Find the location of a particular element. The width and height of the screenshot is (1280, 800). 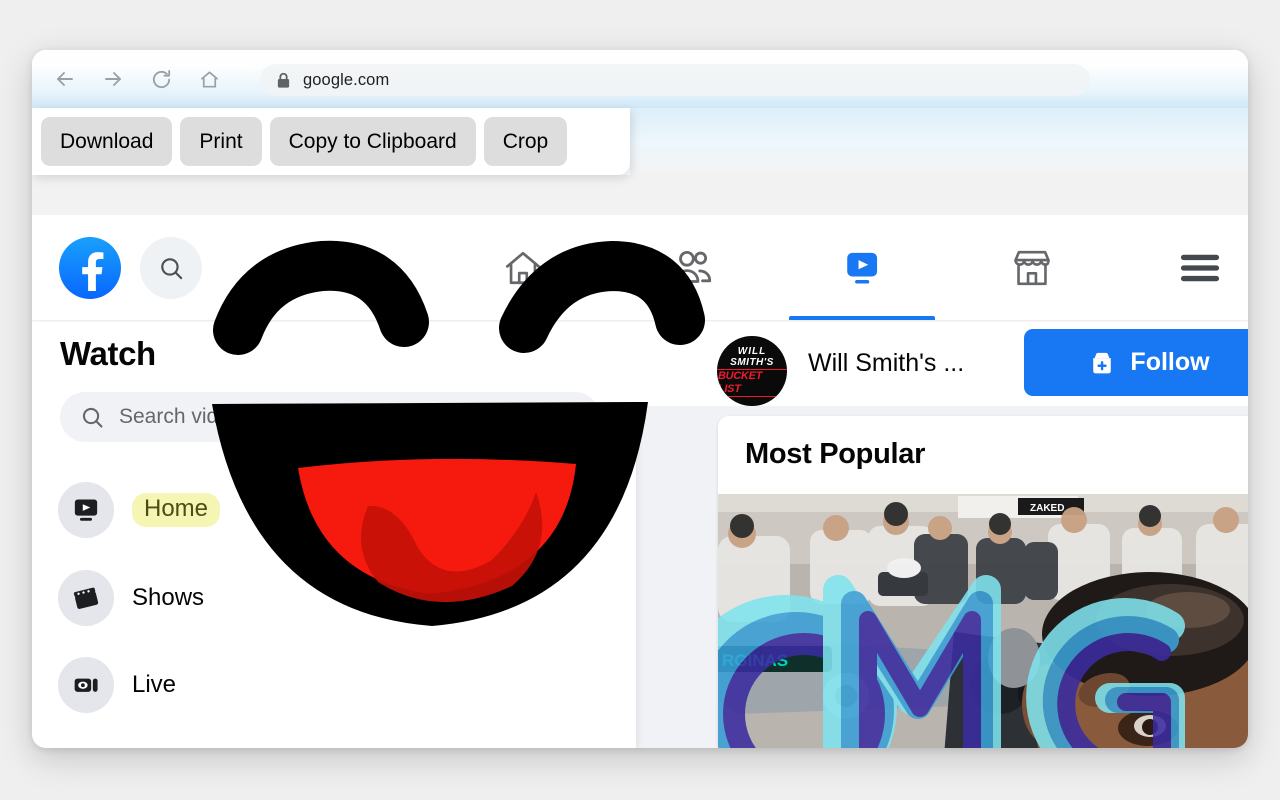

search-placeholder: Search videos is located at coordinates (186, 416).